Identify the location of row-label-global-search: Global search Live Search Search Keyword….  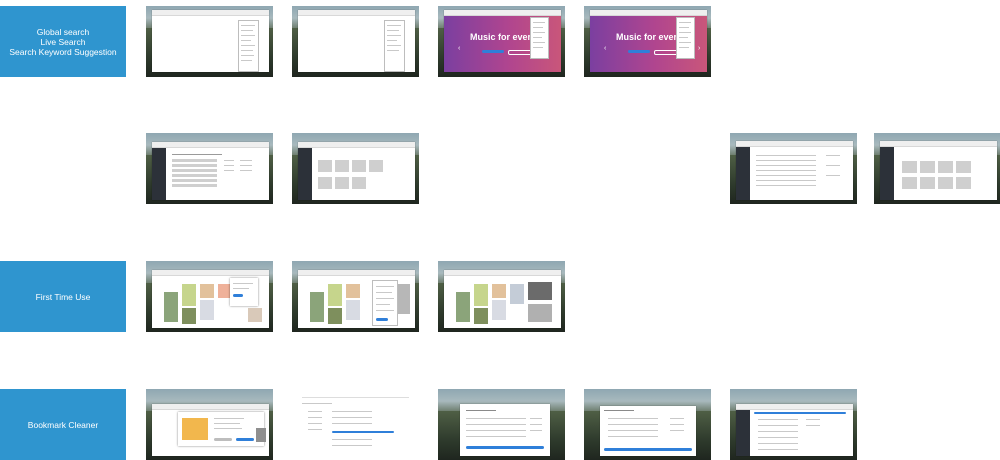
(63, 41).